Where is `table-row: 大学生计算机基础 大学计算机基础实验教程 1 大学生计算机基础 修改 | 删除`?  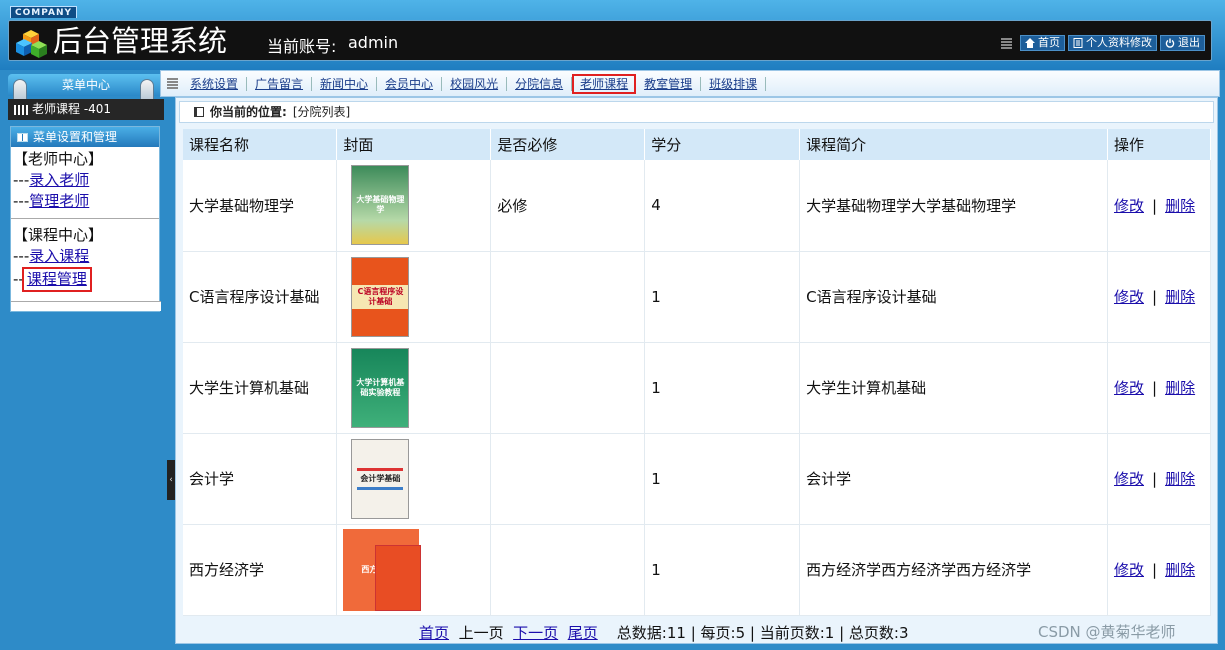
table-row: 大学生计算机基础 大学计算机基础实验教程 1 大学生计算机基础 修改 | 删除 is located at coordinates (697, 388).